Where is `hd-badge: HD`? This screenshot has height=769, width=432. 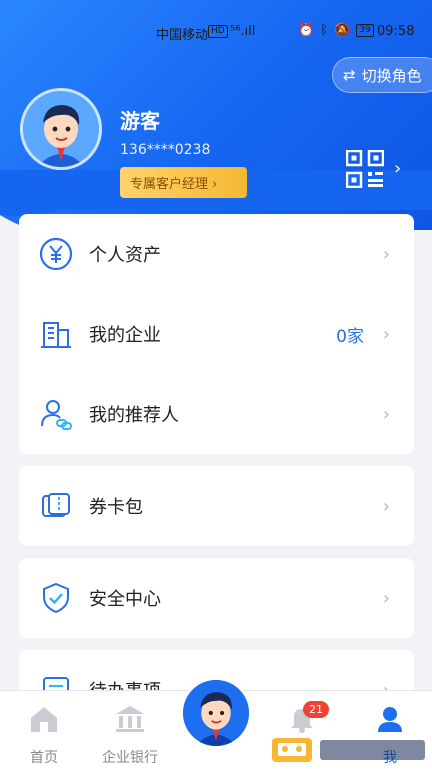 hd-badge: HD is located at coordinates (218, 31).